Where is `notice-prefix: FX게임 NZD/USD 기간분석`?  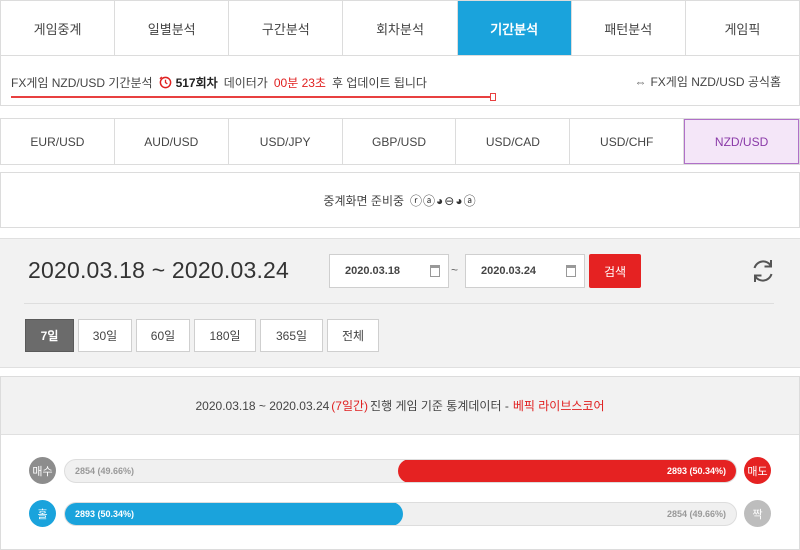
notice-prefix: FX게임 NZD/USD 기간분석 is located at coordinates (82, 83).